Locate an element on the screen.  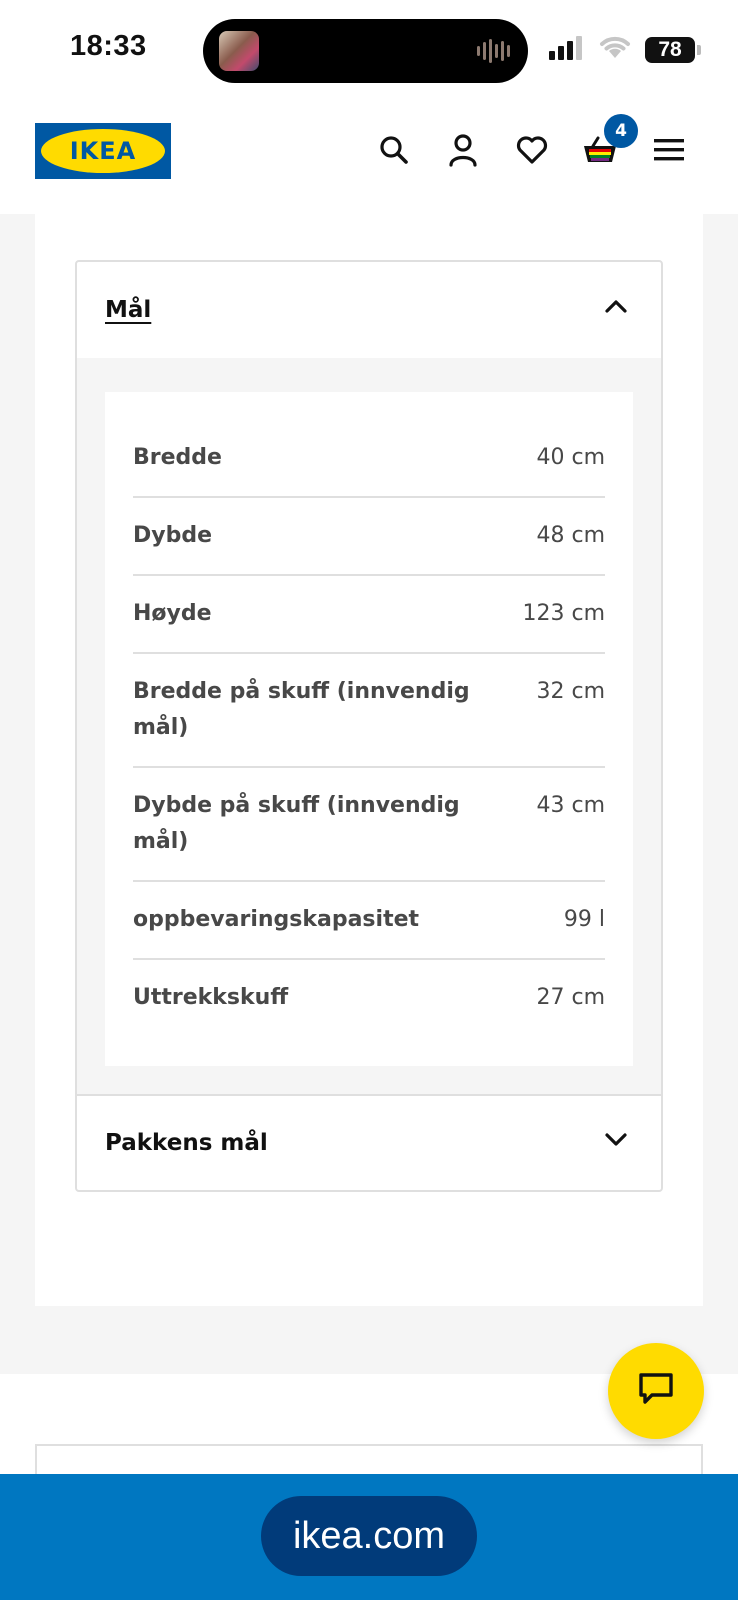
cart-count-badge: 4 is located at coordinates (621, 131).